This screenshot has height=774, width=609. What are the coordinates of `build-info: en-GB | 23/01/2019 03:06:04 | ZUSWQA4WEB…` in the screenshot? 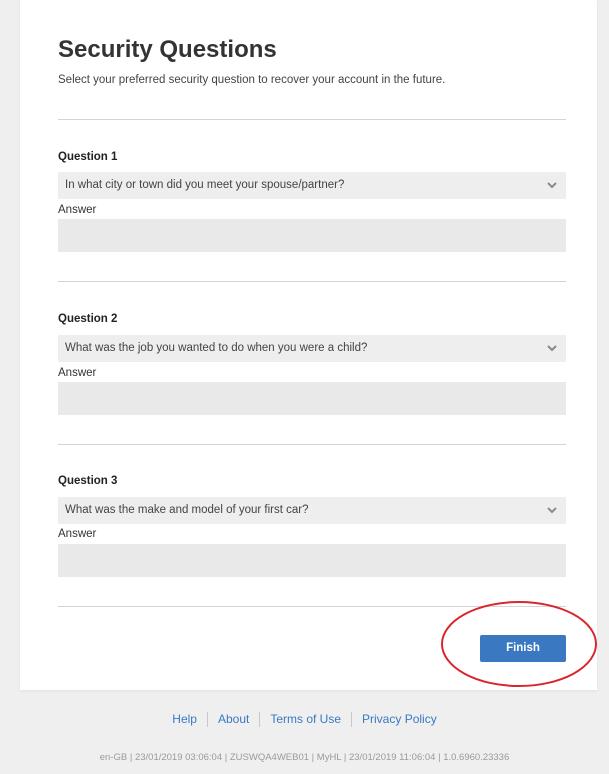 It's located at (304, 757).